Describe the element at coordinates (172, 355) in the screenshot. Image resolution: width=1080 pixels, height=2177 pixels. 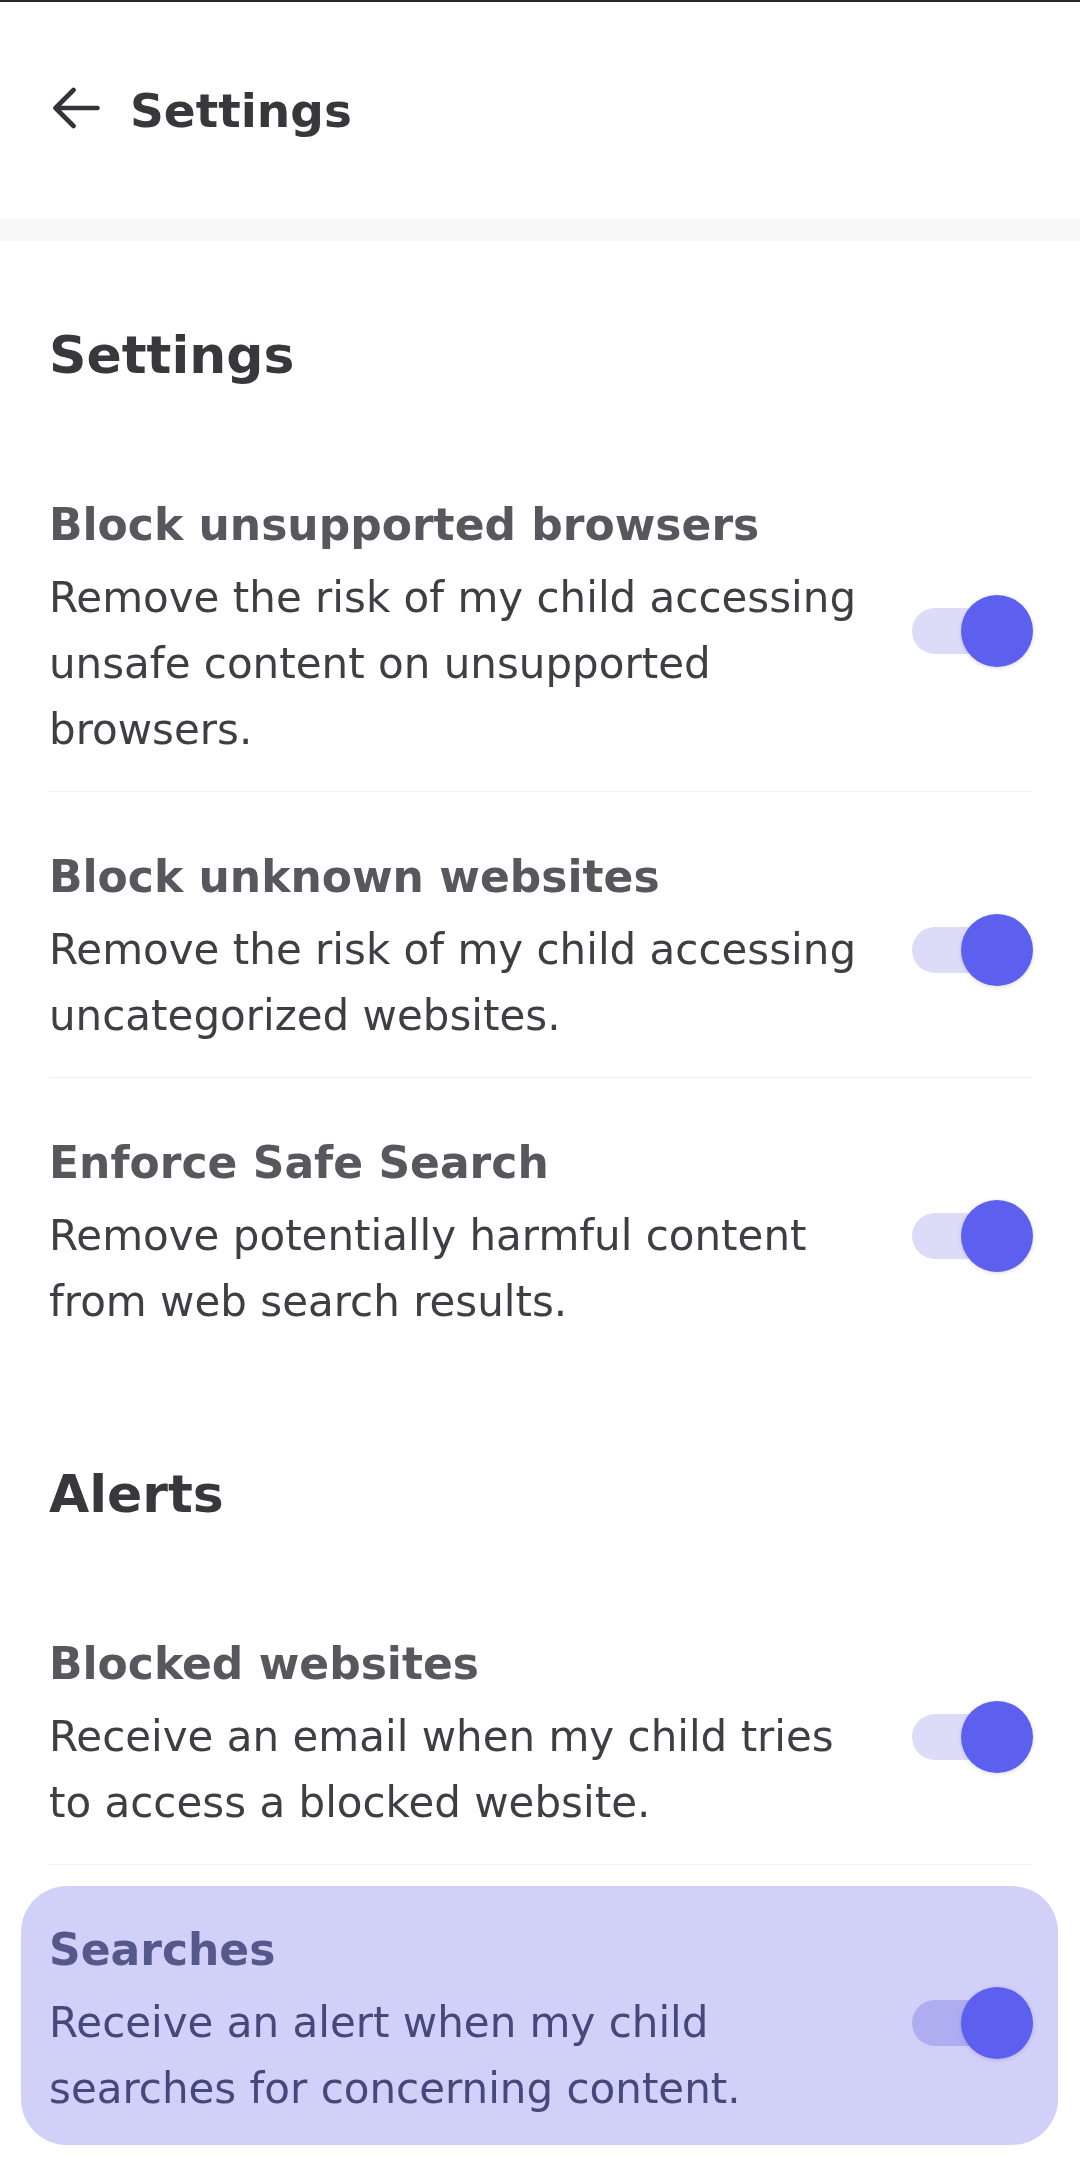
I see `section-heading: Settings` at that location.